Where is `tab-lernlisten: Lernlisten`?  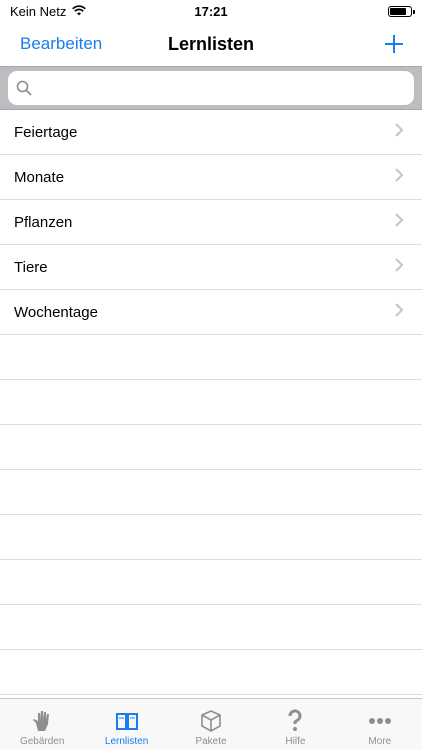
tab-lernlisten: Lernlisten is located at coordinates (126, 724).